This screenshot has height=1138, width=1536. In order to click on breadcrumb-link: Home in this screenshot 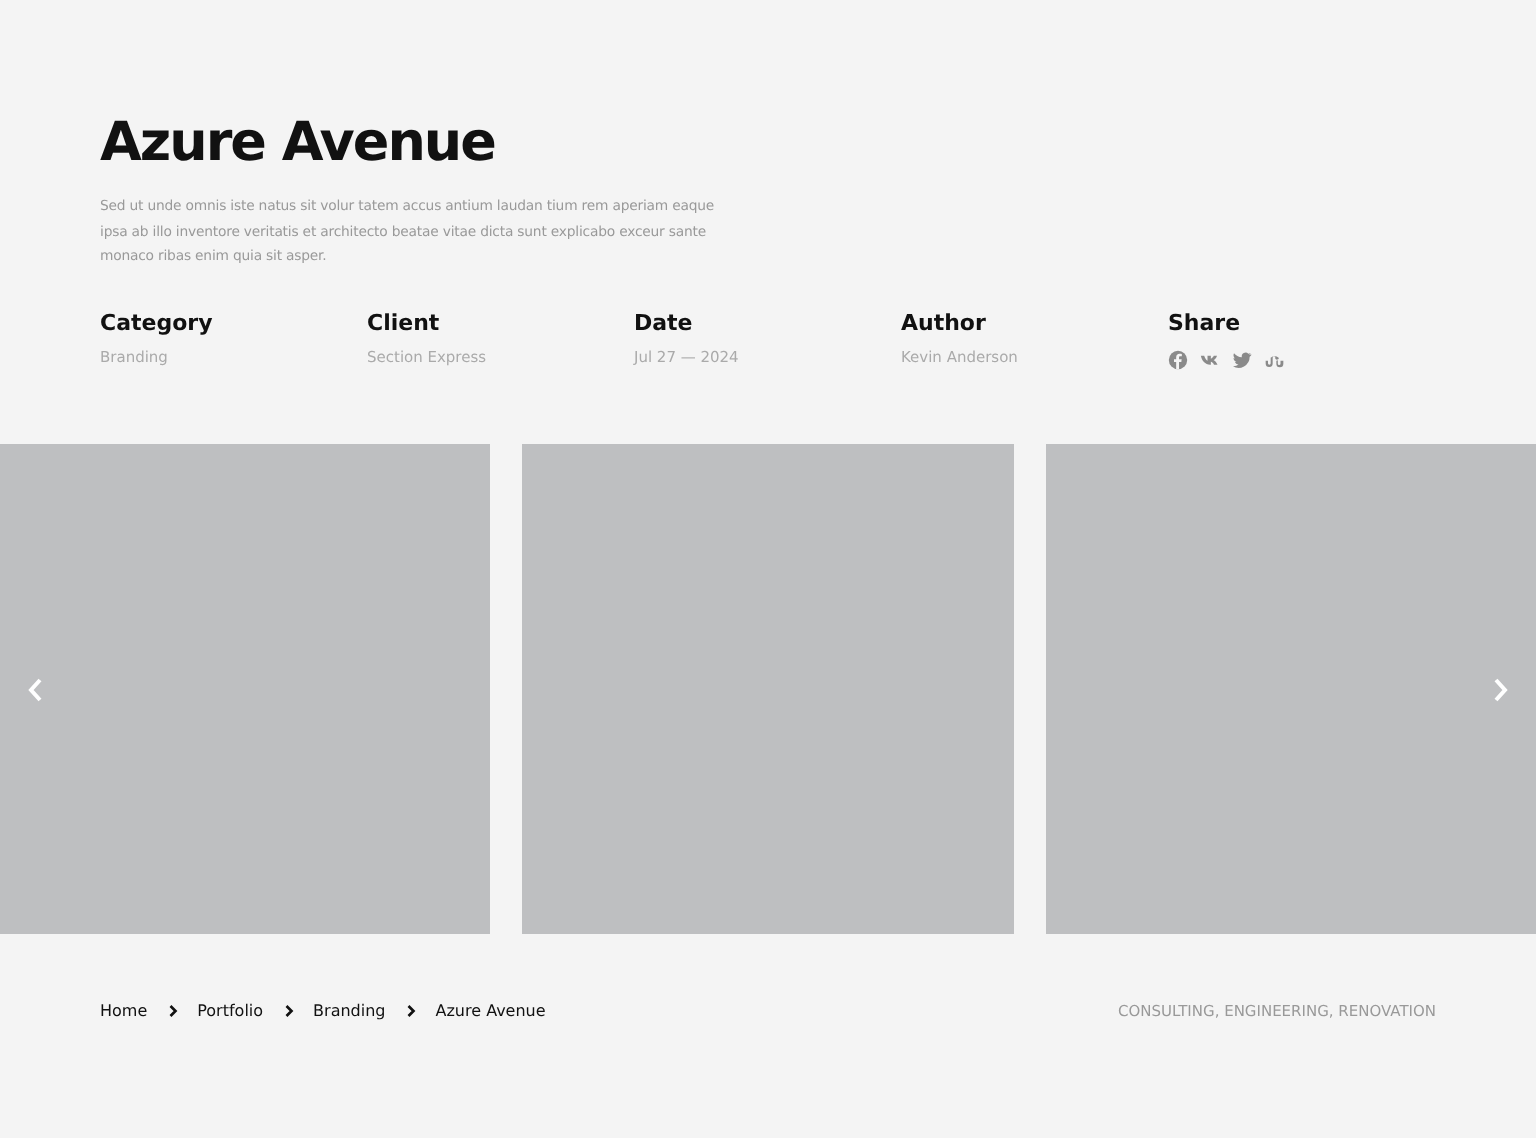, I will do `click(124, 1010)`.